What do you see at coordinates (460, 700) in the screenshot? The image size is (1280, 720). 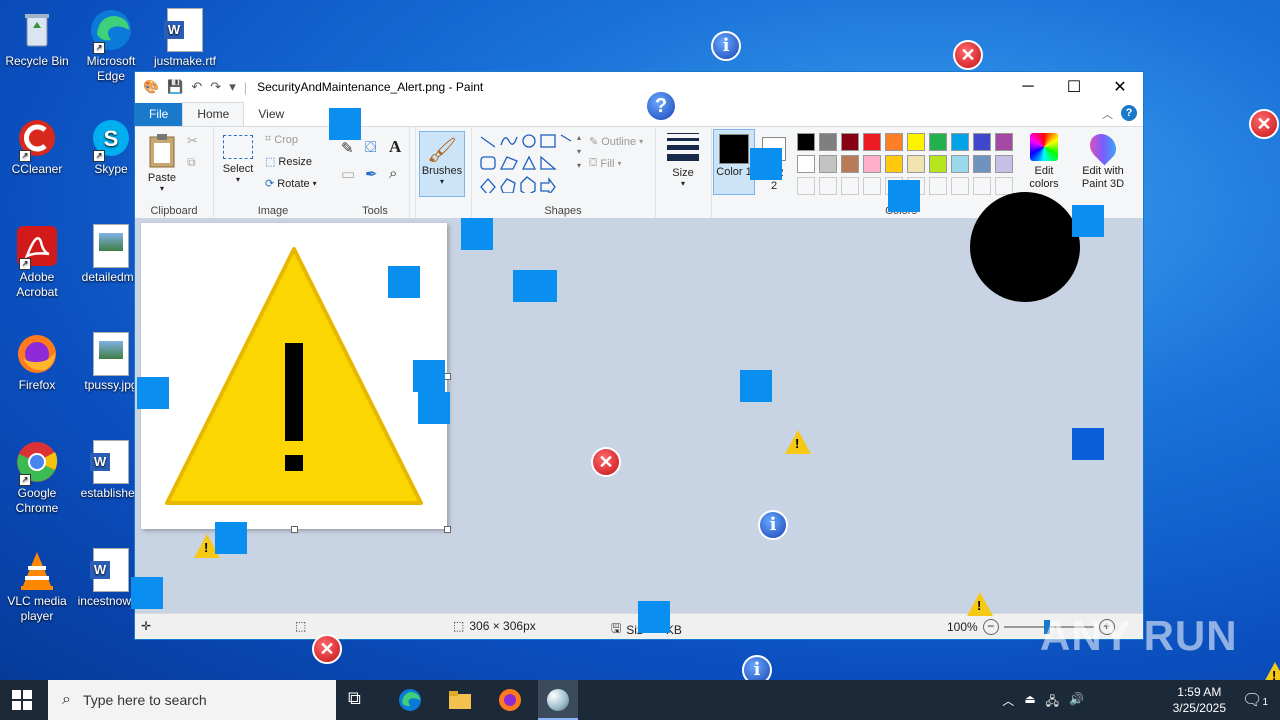 I see `file-explorer-icon` at bounding box center [460, 700].